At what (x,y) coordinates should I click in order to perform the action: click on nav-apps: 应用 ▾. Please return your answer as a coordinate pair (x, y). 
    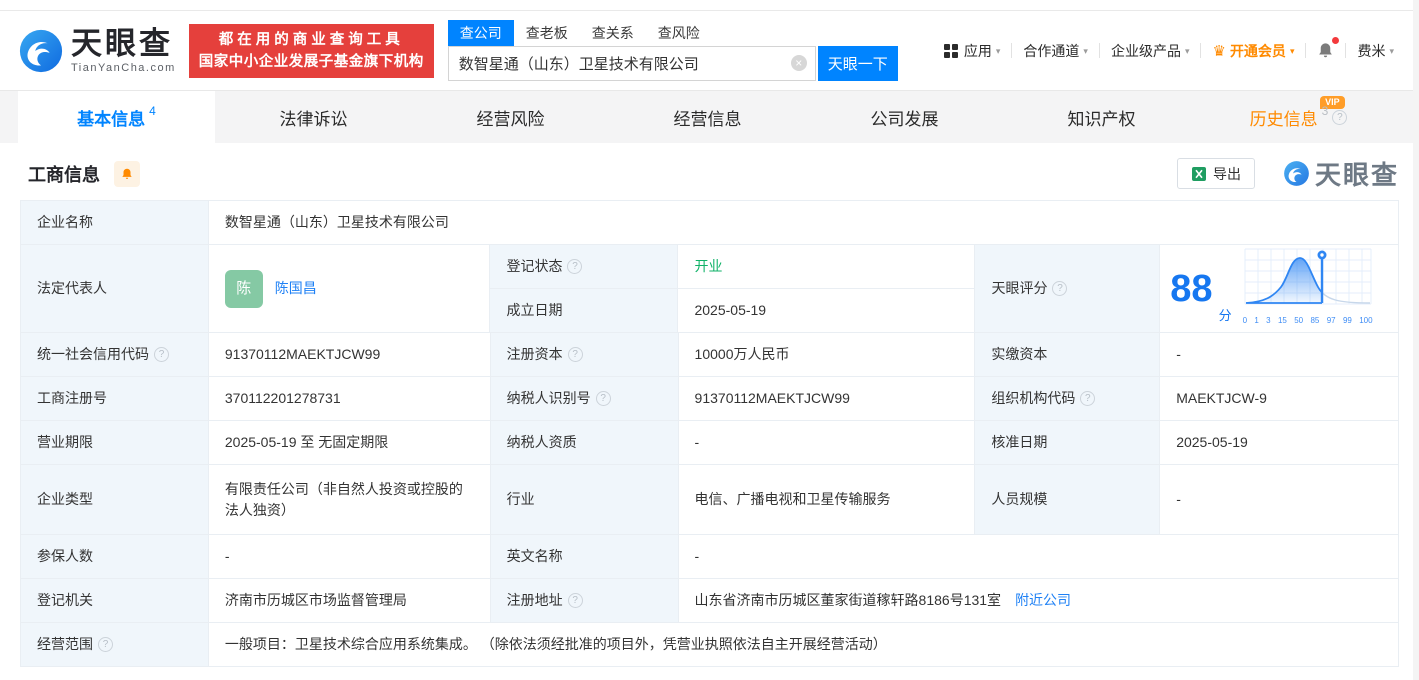
    Looking at the image, I should click on (972, 51).